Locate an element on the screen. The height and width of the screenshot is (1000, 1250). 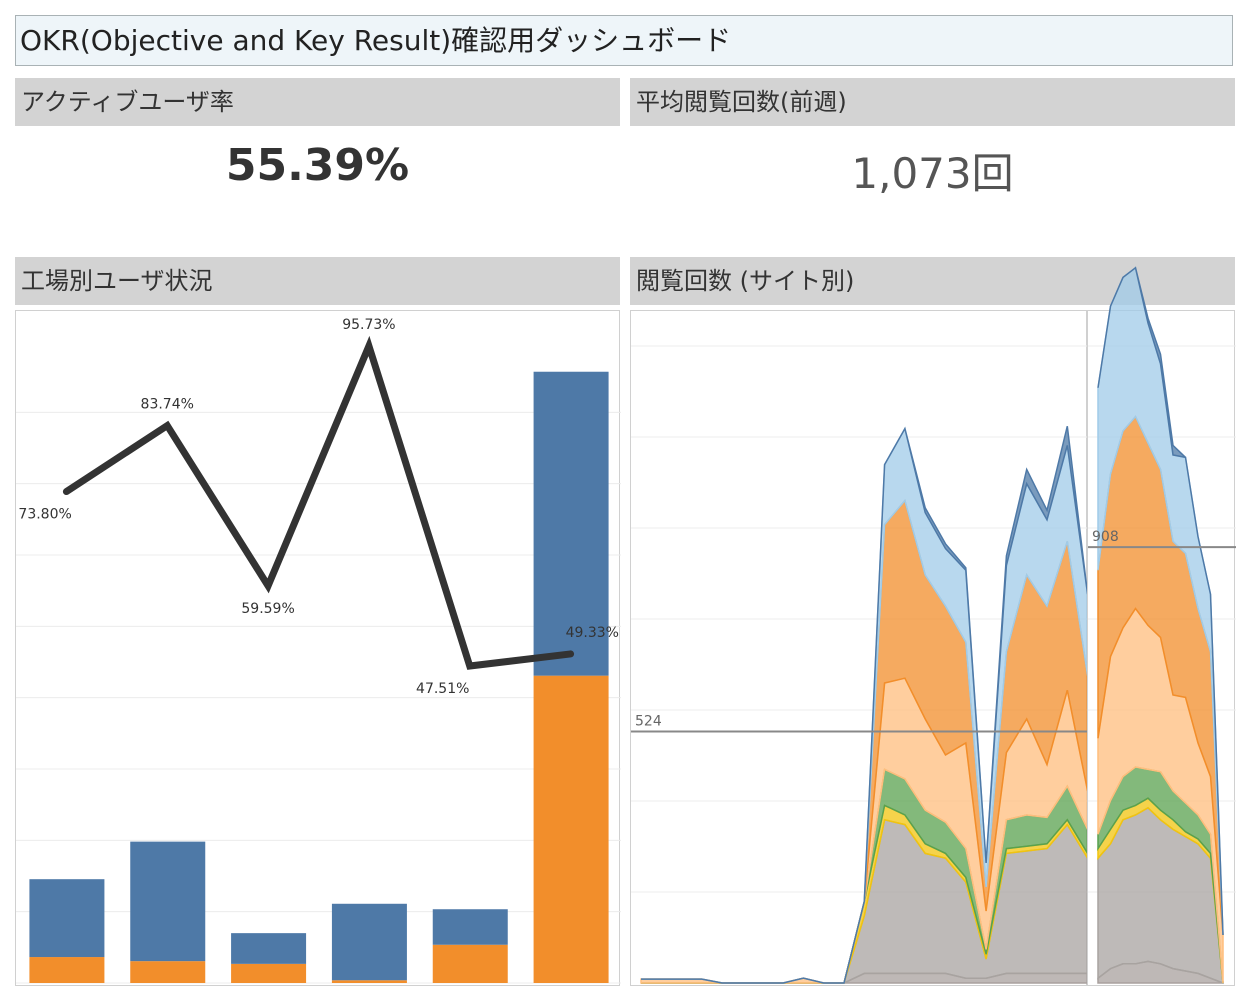
rate-line is located at coordinates (318, 502).